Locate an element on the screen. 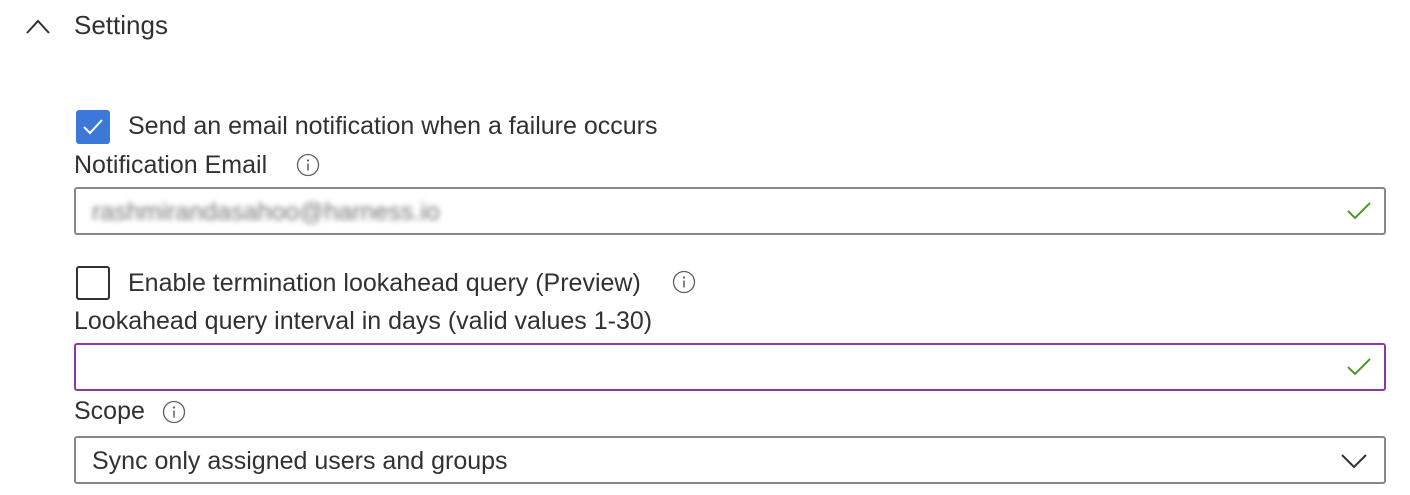 Image resolution: width=1410 pixels, height=495 pixels. chevron-down-icon is located at coordinates (1354, 461).